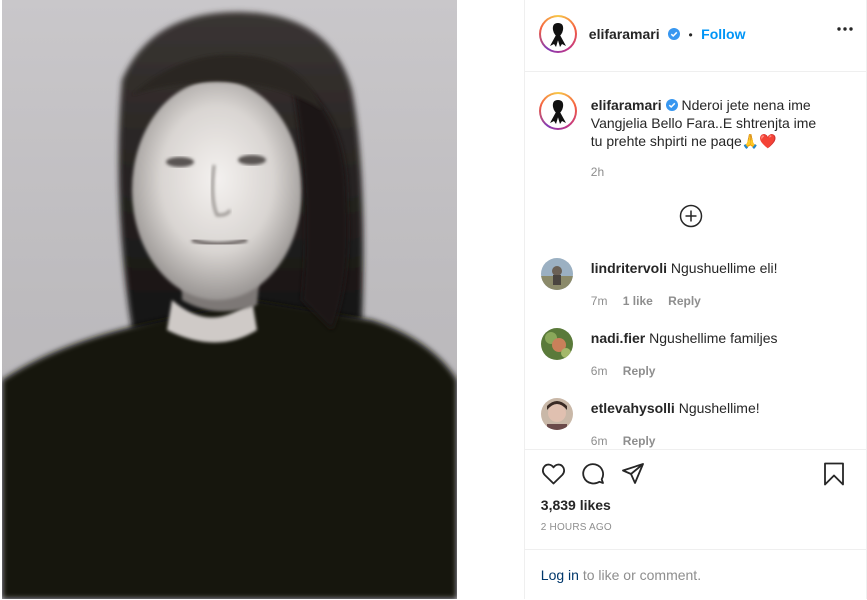  I want to click on author-username: elifaramari, so click(624, 34).